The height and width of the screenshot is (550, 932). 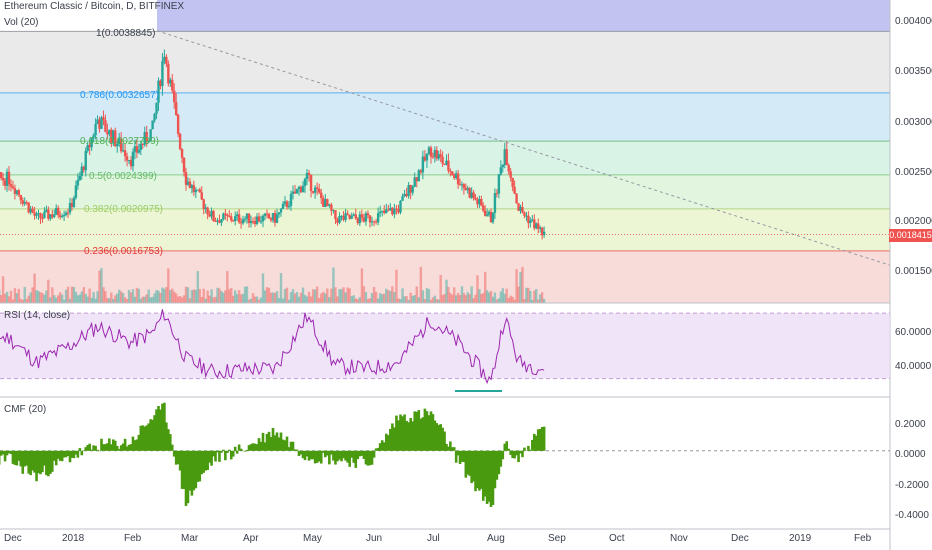 What do you see at coordinates (123, 209) in the screenshot?
I see `fib-label: 0.382(0.0020975)` at bounding box center [123, 209].